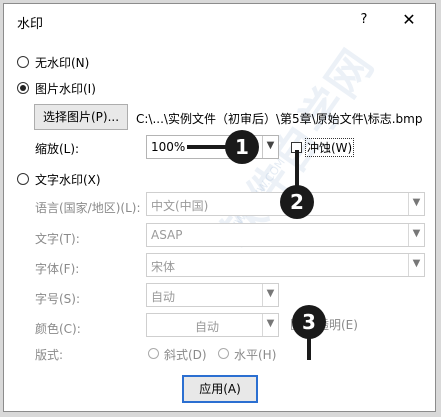  I want to click on color-value: 自动, so click(207, 327).